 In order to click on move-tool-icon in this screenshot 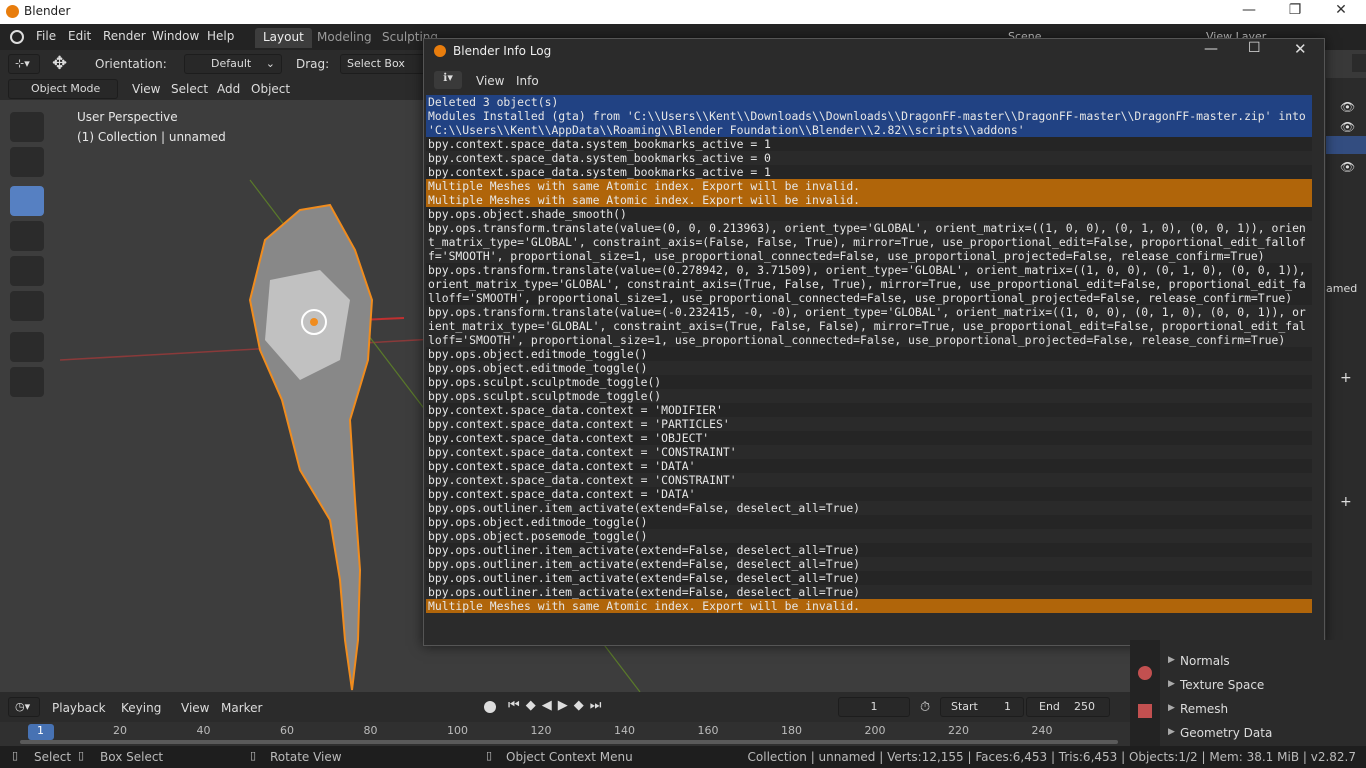, I will do `click(27, 201)`.